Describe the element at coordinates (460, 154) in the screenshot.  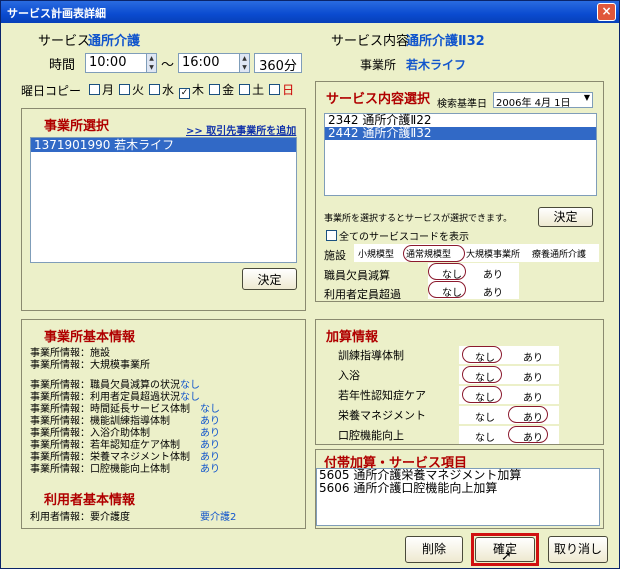
I see `service-list: 2342 通所介護Ⅱ22 2442 通所介護Ⅱ32` at that location.